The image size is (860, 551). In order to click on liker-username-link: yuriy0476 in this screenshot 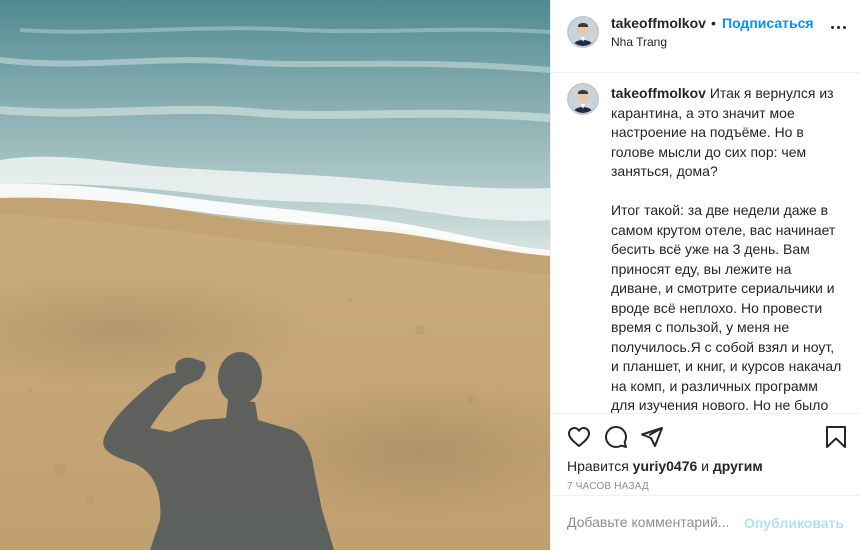, I will do `click(665, 466)`.